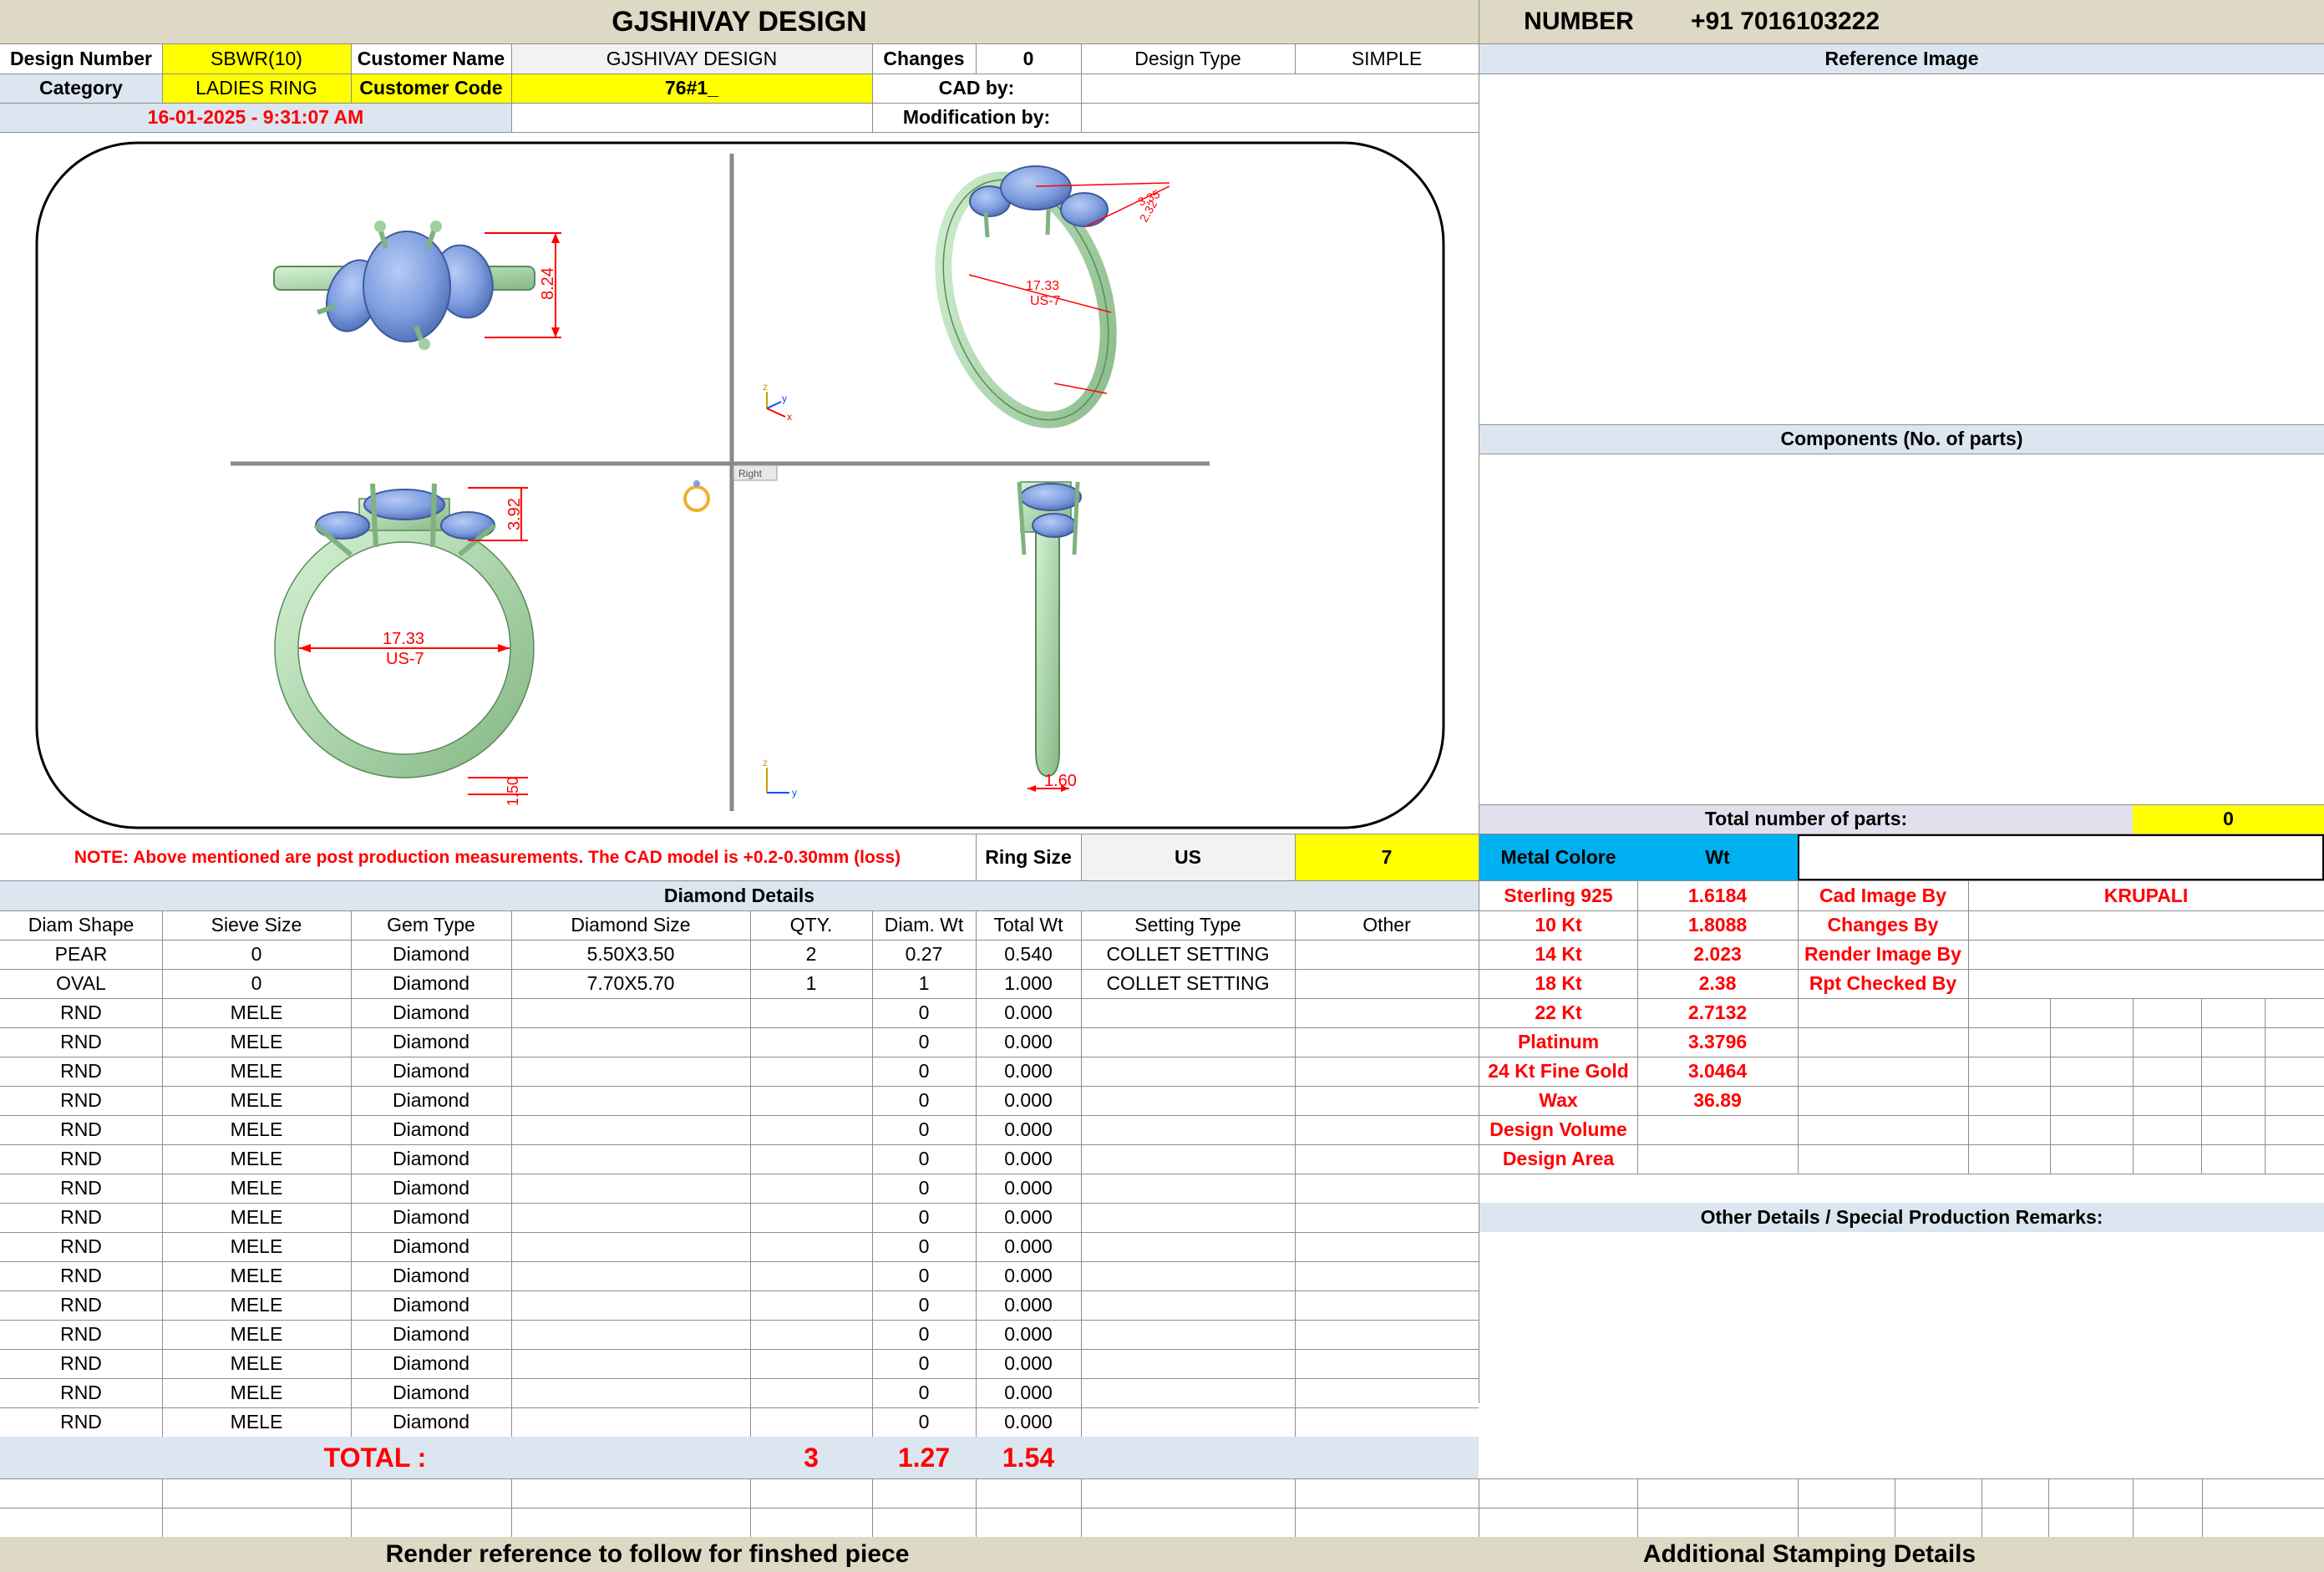 This screenshot has width=2324, height=1572. Describe the element at coordinates (1162, 1508) in the screenshot. I see `empty-grid` at that location.